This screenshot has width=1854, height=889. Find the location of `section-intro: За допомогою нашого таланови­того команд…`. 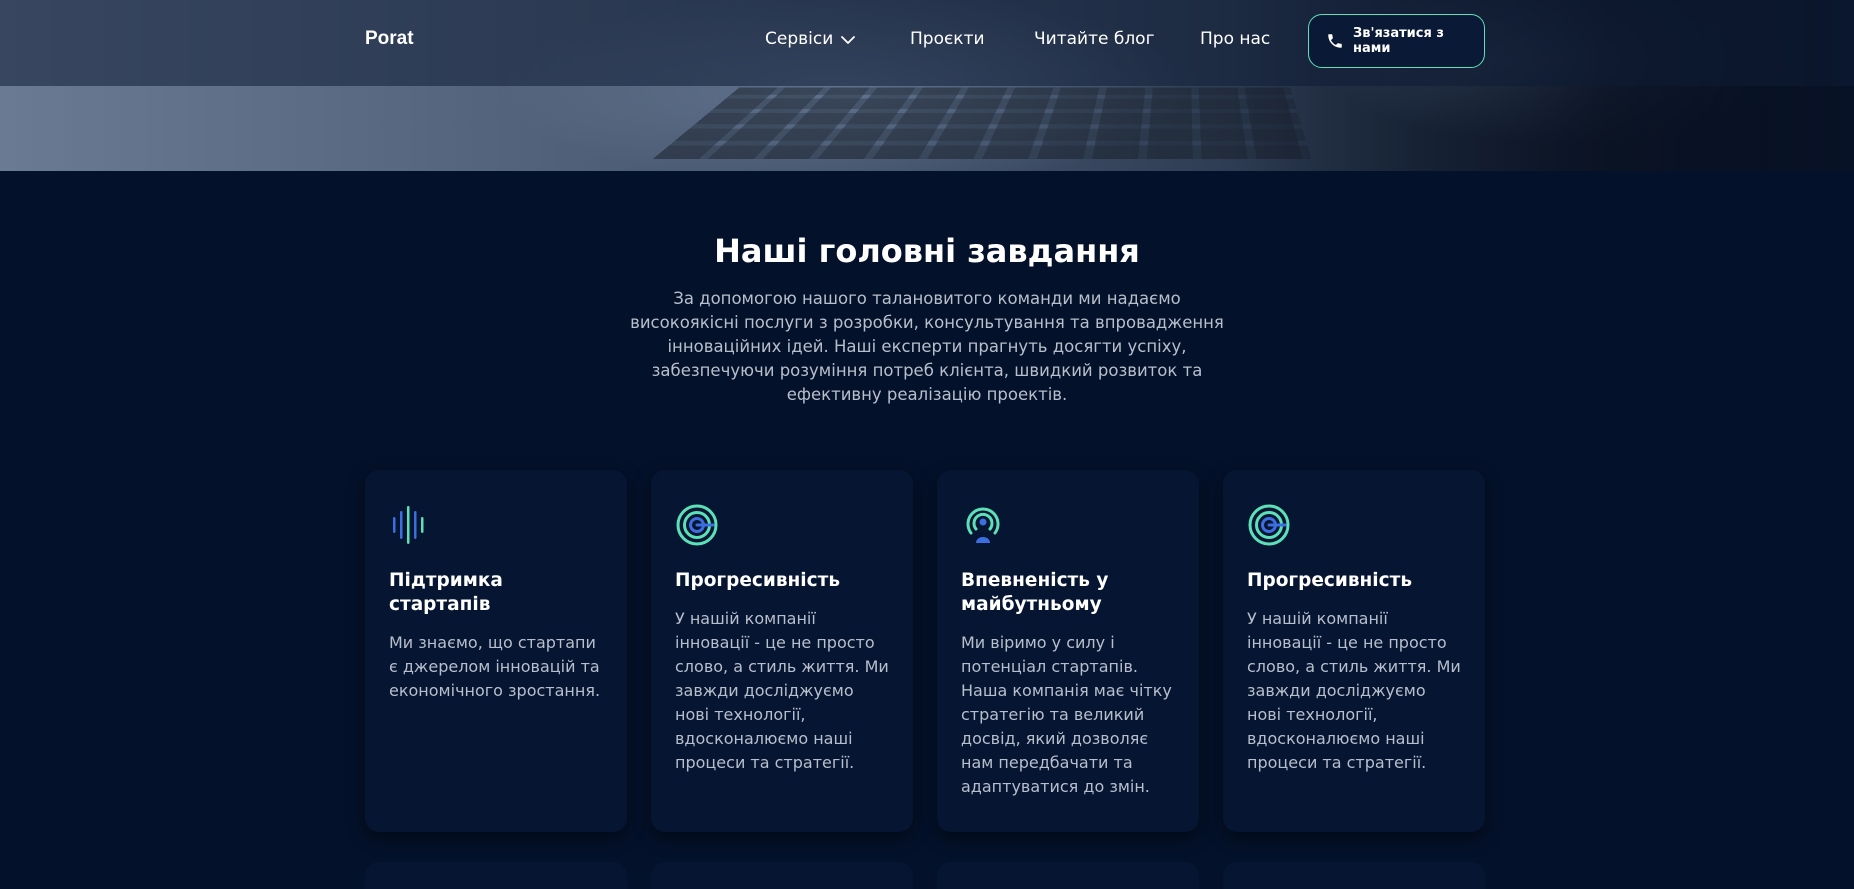

section-intro: За допомогою нашого таланови­того команд… is located at coordinates (927, 346).